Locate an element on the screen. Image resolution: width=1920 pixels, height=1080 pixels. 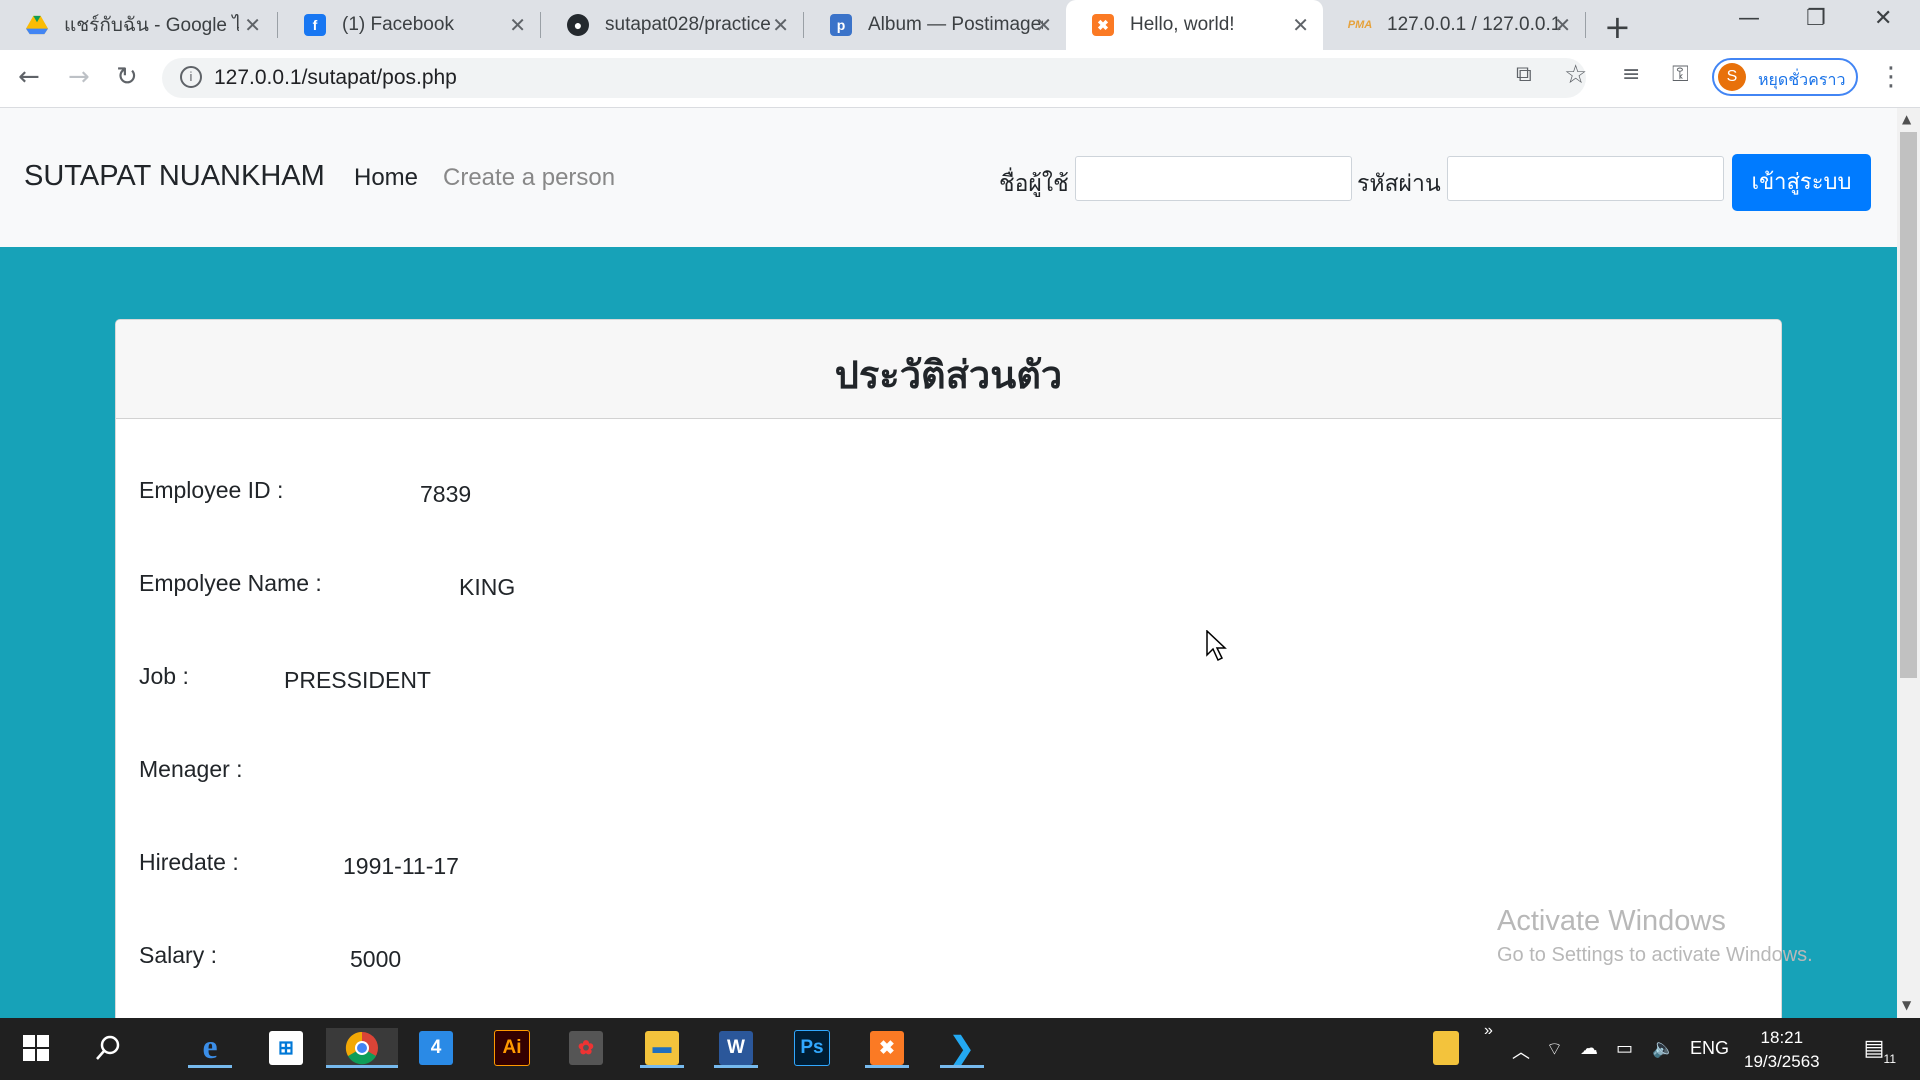
restore-icon: ❐ is located at coordinates (1816, 18).